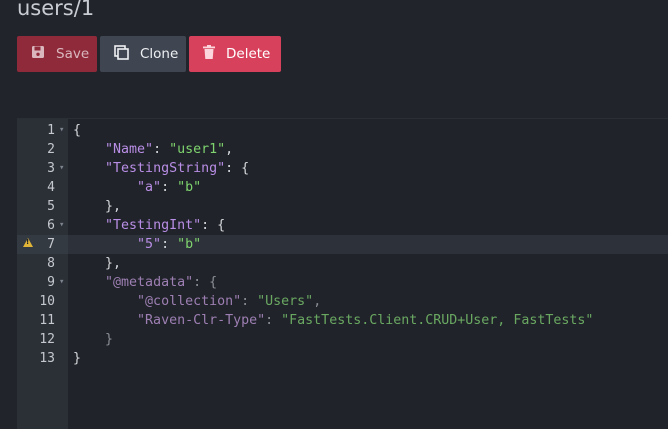  Describe the element at coordinates (42, 225) in the screenshot. I see `line-number-cell: 6 ▾` at that location.